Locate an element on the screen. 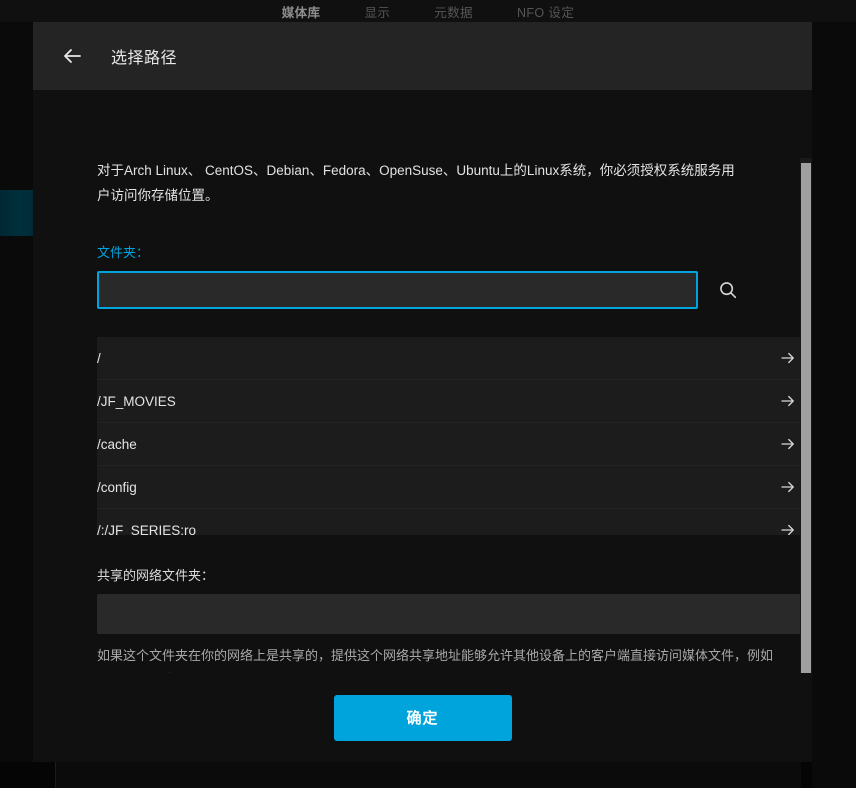 The width and height of the screenshot is (856, 788). bottom-backdrop-rule is located at coordinates (428, 775).